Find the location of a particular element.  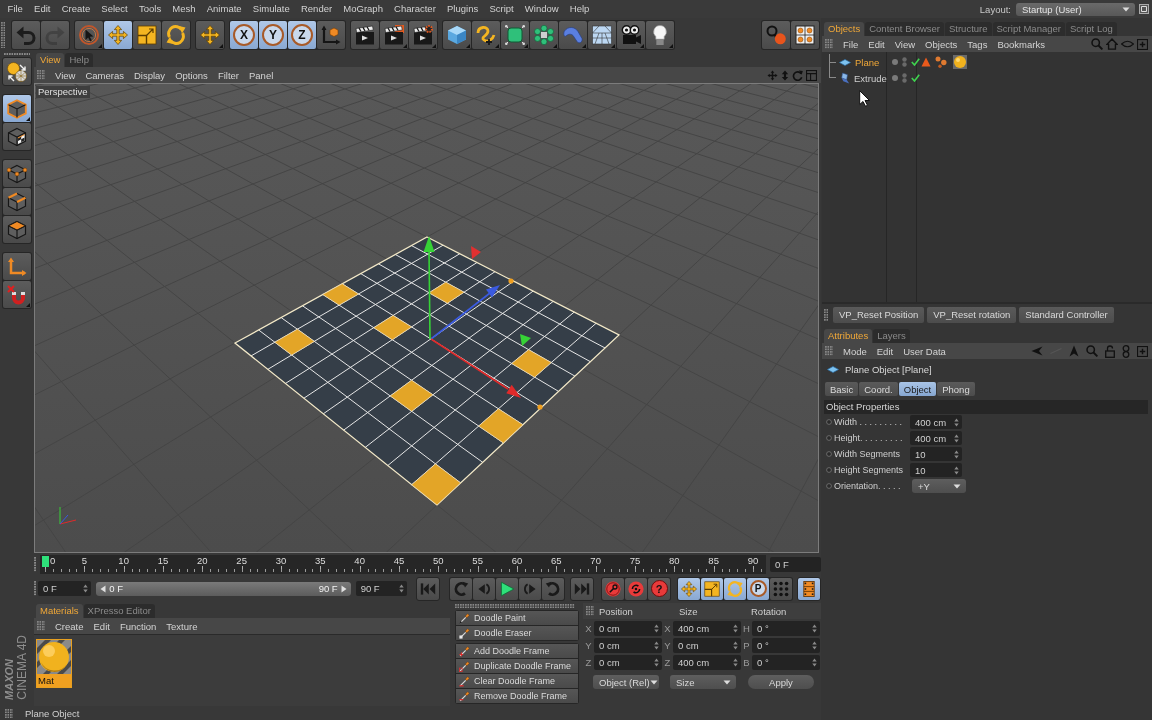

material-swatch: Mat is located at coordinates (54, 663).